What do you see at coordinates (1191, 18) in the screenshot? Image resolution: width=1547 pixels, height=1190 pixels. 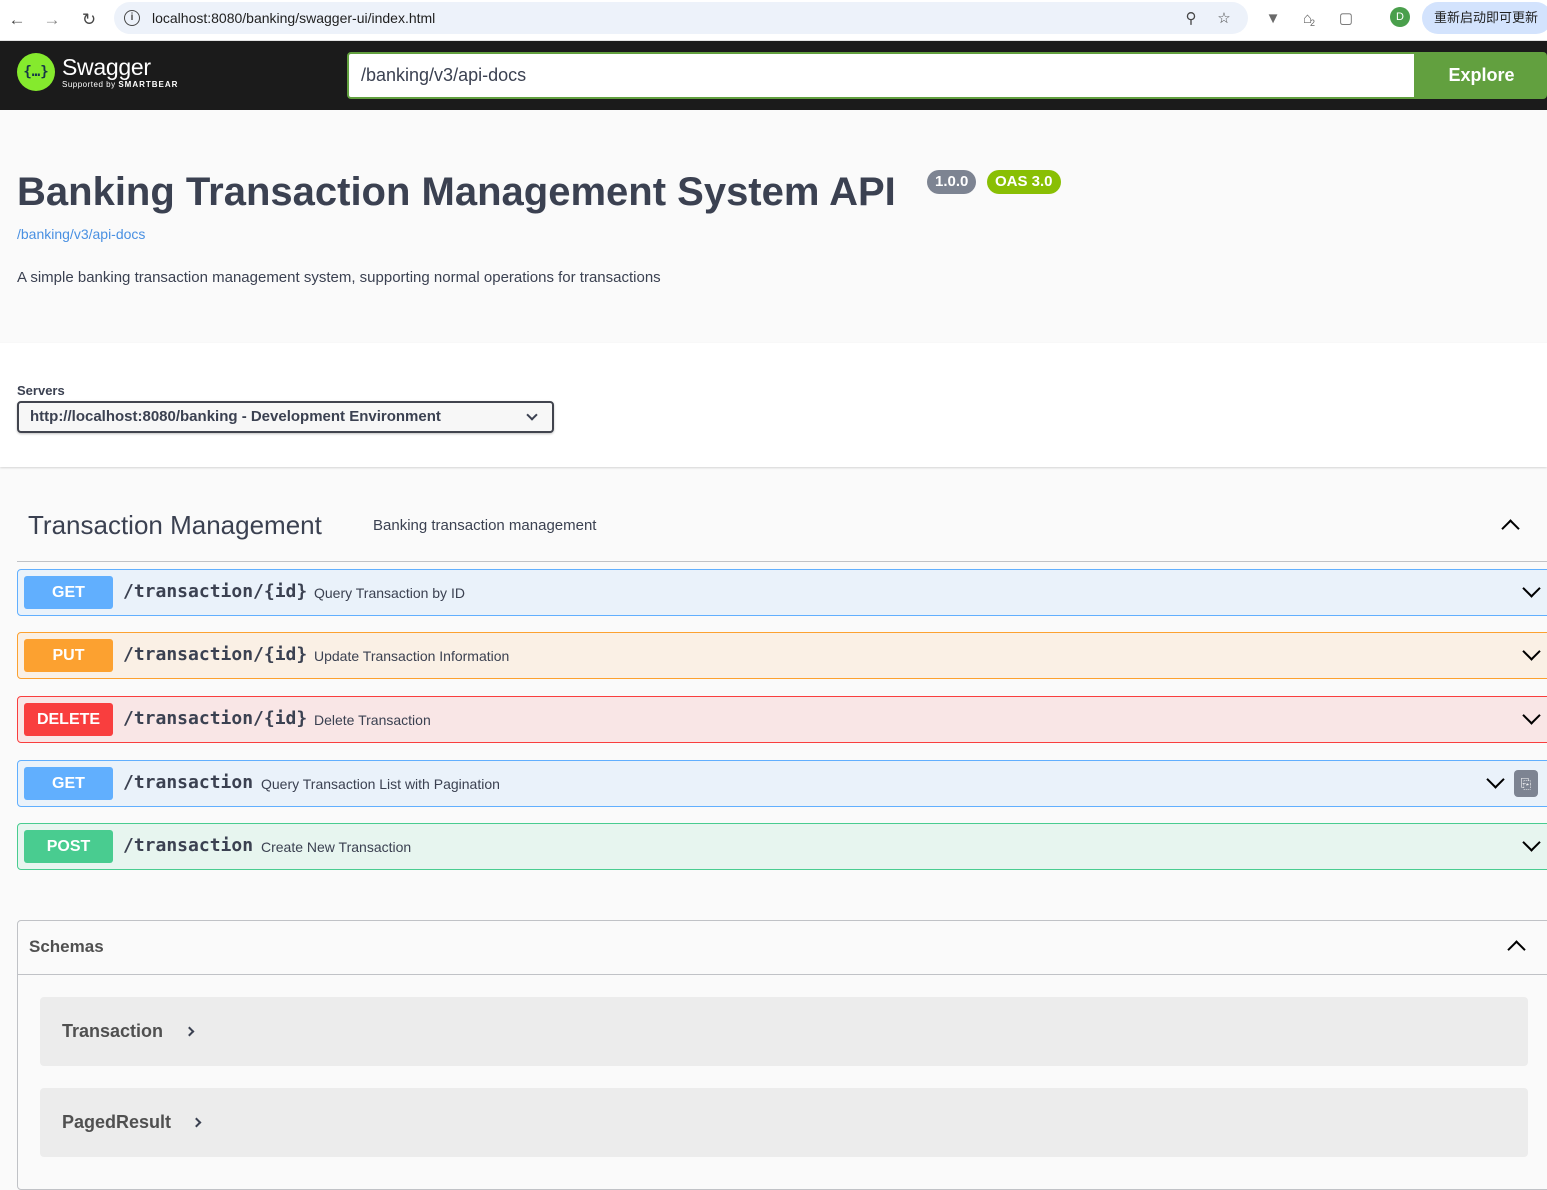 I see `zoom-icon: ⚲` at bounding box center [1191, 18].